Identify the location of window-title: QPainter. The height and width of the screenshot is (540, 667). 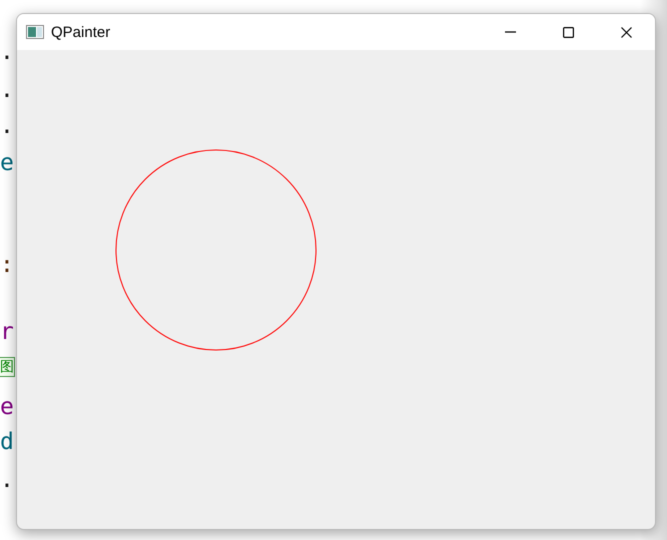
(81, 32).